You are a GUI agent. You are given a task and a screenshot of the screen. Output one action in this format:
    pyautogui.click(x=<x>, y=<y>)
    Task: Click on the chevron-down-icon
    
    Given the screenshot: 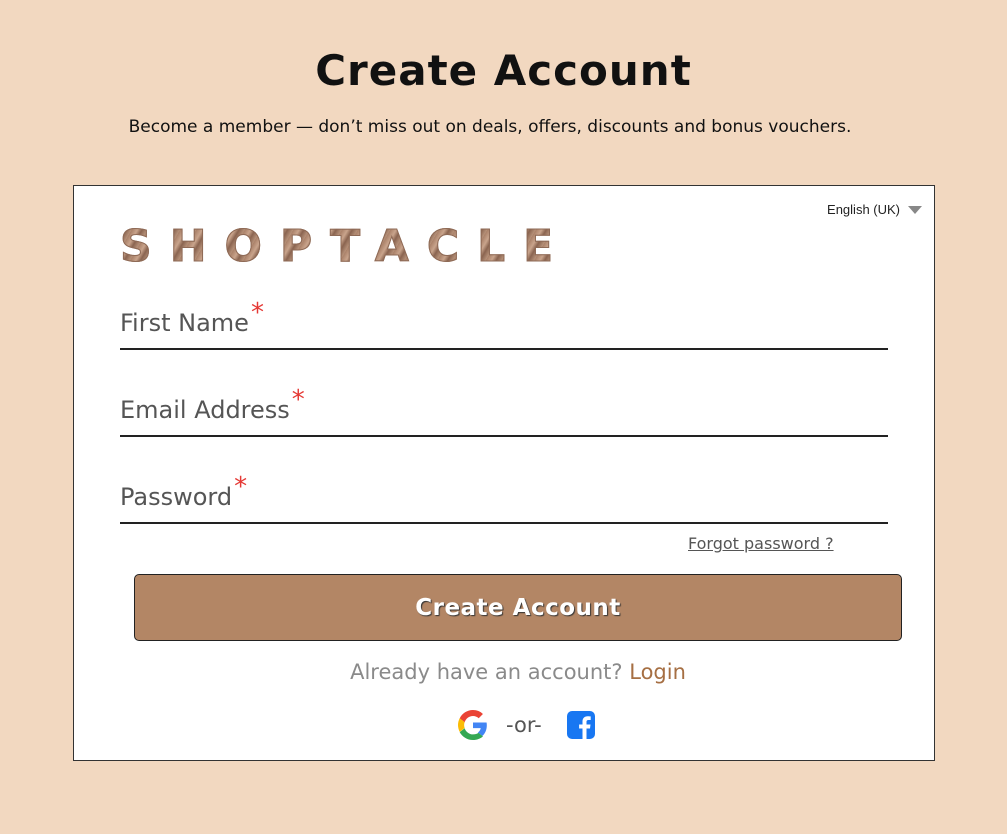 What is the action you would take?
    pyautogui.click(x=915, y=209)
    